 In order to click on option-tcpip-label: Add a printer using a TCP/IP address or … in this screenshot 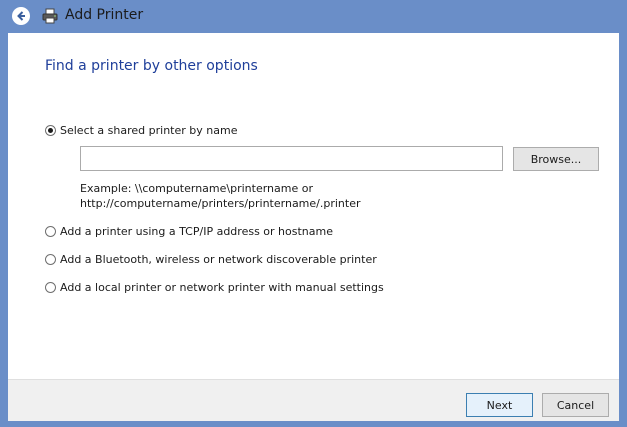, I will do `click(196, 231)`.